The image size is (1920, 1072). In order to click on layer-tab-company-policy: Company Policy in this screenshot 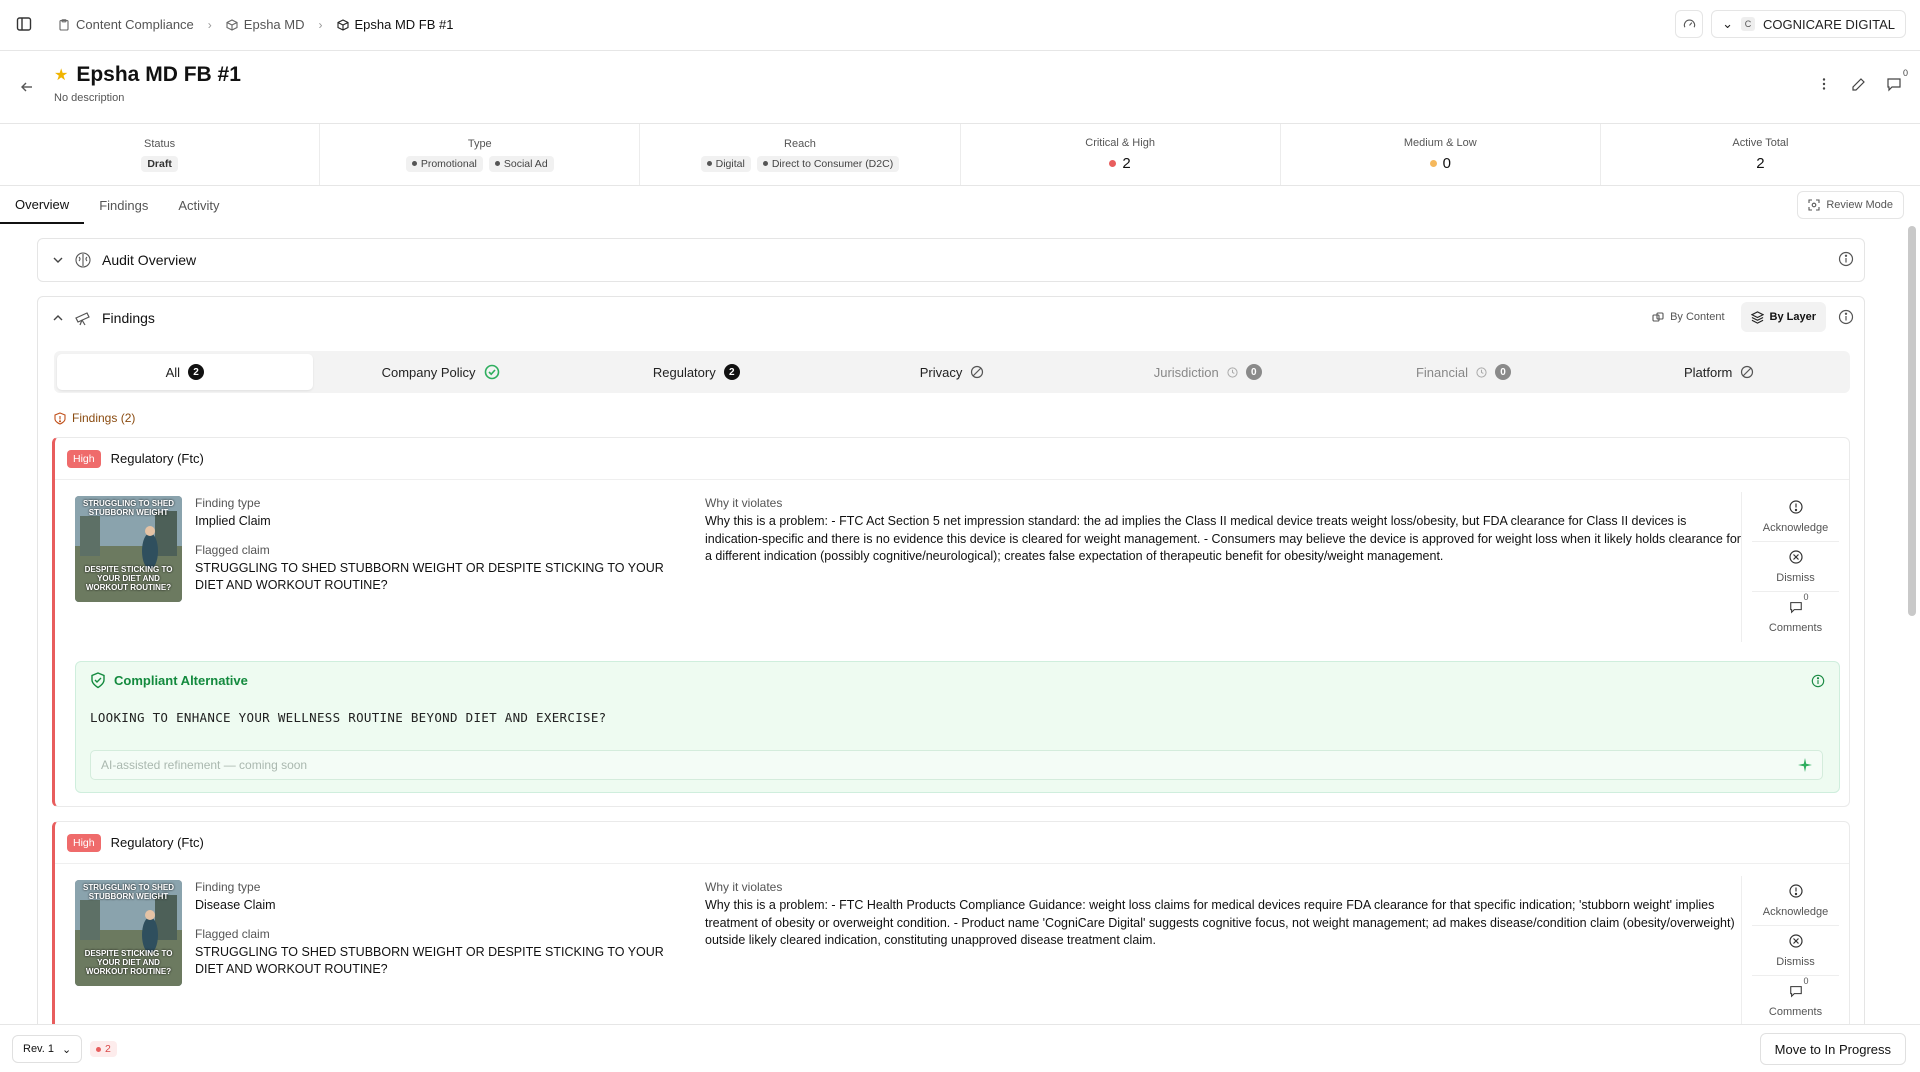, I will do `click(441, 372)`.